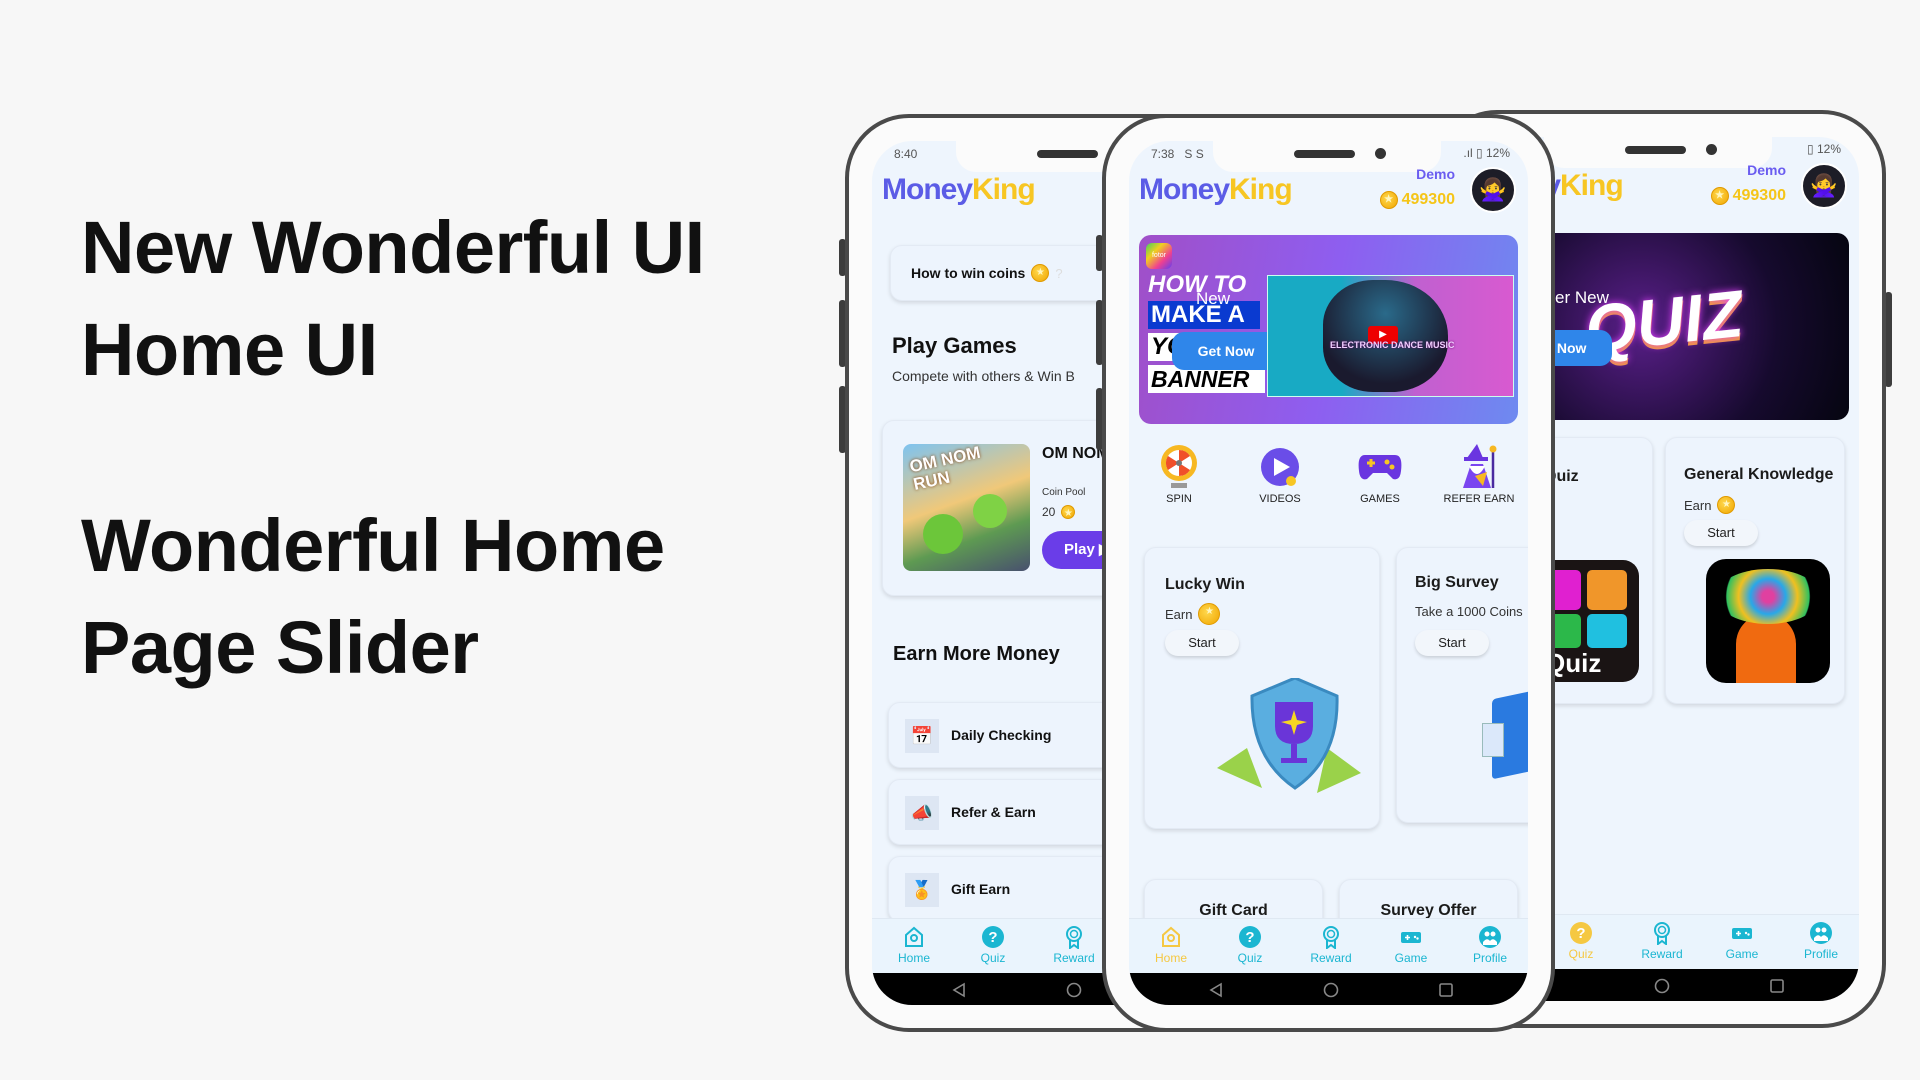 The image size is (1920, 1080). I want to click on status-battery: .ıl ▯ 12%, so click(1486, 153).